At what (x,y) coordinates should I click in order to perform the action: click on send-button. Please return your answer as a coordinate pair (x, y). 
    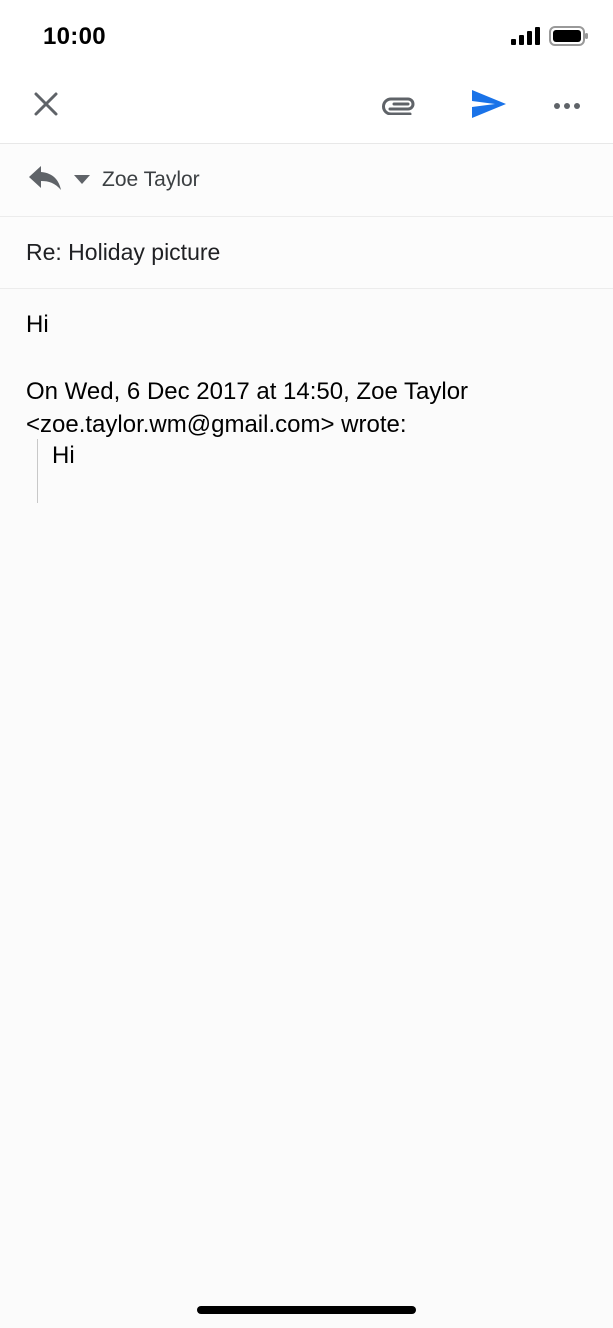
    Looking at the image, I should click on (489, 106).